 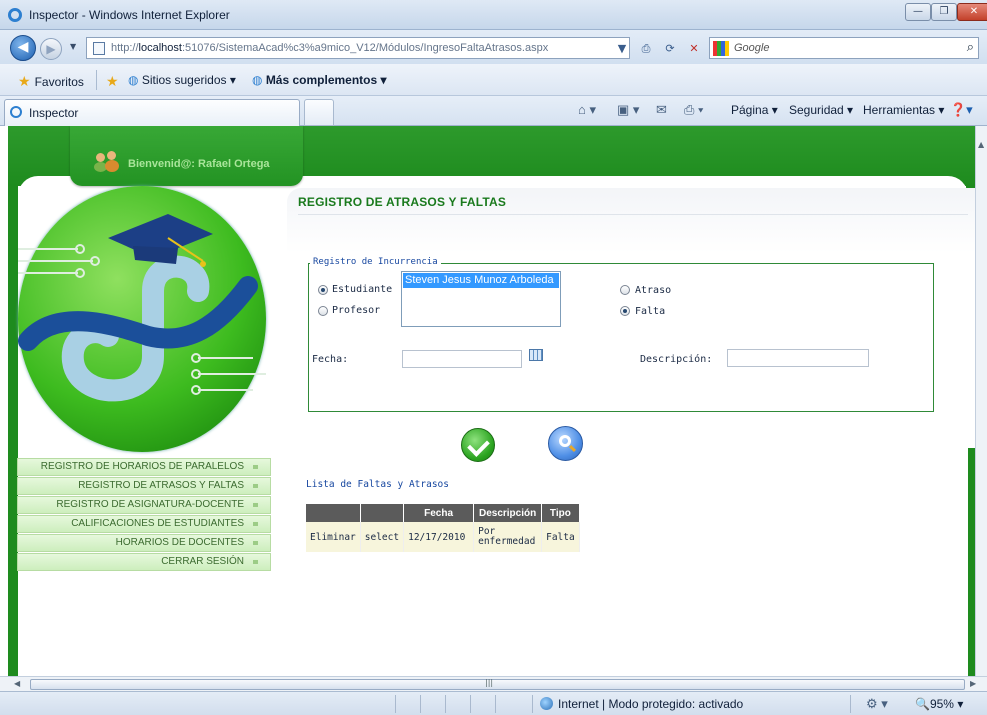 I want to click on menu-item-atrasos-faltas: REGISTRO DE ATRASOS Y FALTAS, so click(x=144, y=486).